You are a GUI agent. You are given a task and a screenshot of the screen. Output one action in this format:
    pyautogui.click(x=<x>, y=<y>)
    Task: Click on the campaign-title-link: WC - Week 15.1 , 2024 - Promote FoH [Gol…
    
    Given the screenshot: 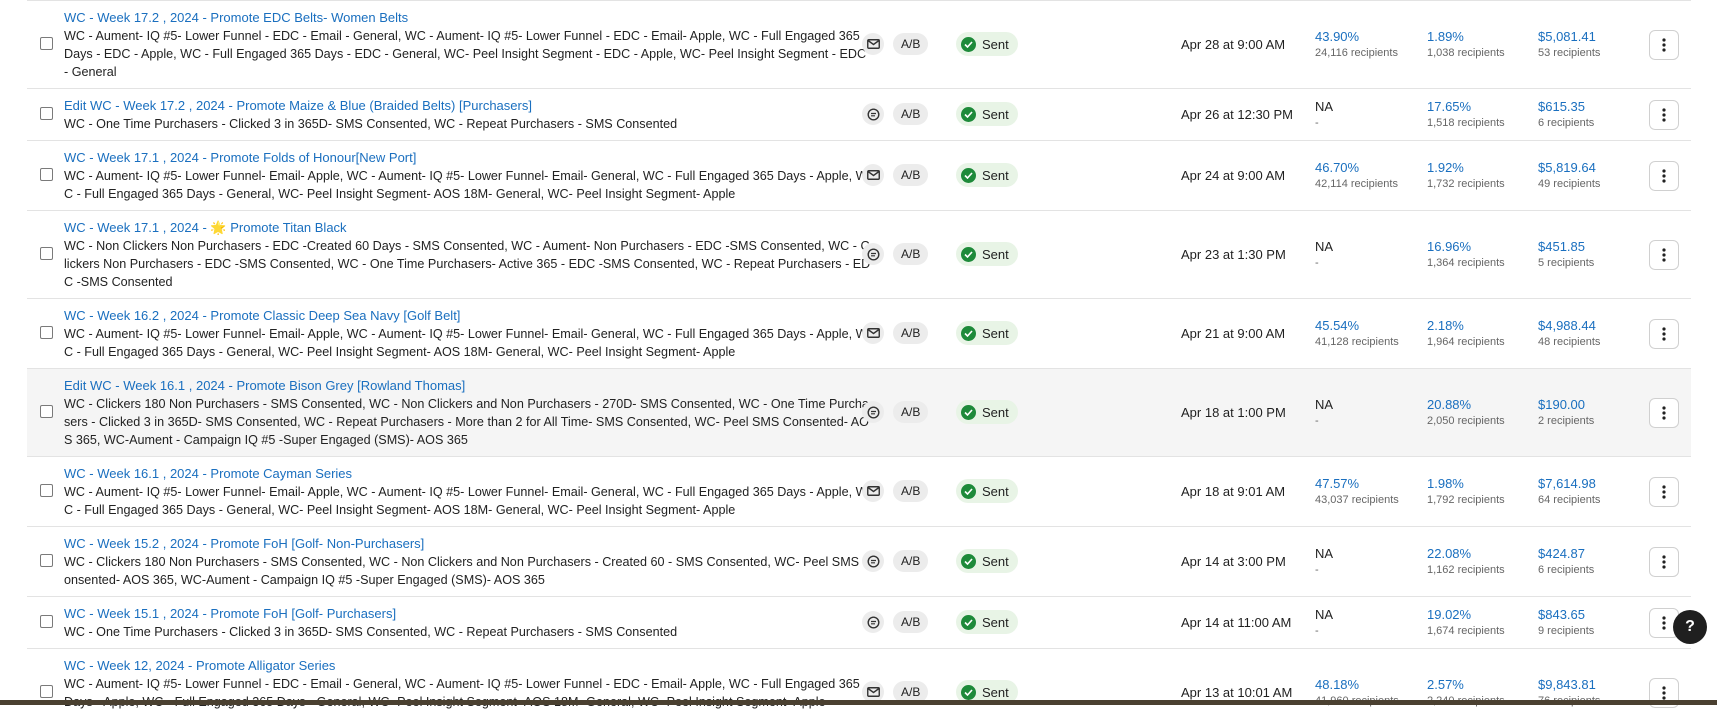 What is the action you would take?
    pyautogui.click(x=468, y=614)
    